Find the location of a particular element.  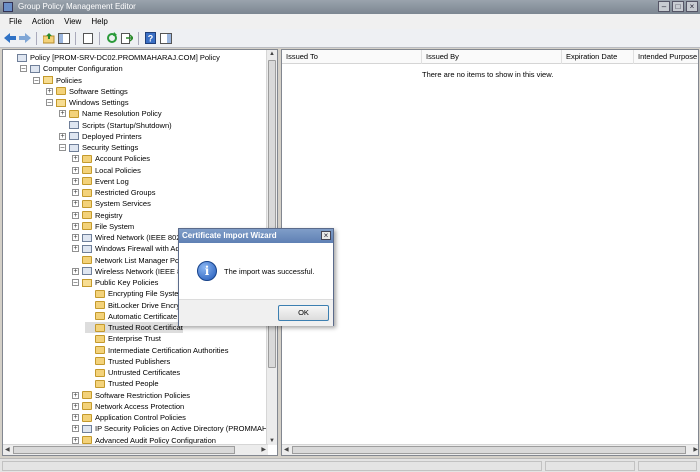

back-button is located at coordinates (9, 38).